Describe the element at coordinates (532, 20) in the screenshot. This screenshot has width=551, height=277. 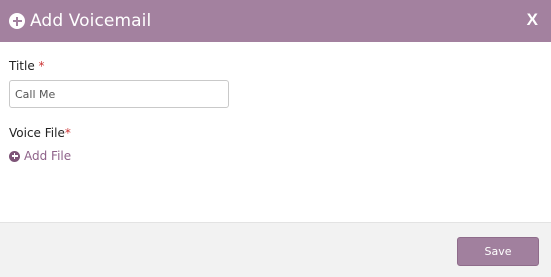
I see `close-button: X` at that location.